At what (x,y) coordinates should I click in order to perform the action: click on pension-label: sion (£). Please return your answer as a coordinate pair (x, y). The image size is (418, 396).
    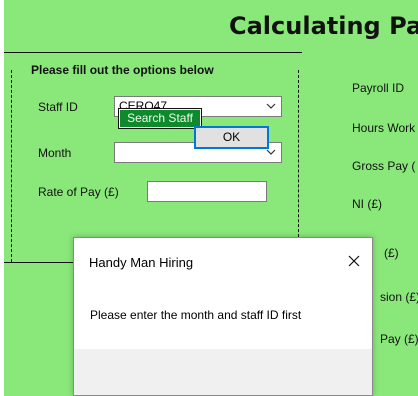
    Looking at the image, I should click on (399, 297).